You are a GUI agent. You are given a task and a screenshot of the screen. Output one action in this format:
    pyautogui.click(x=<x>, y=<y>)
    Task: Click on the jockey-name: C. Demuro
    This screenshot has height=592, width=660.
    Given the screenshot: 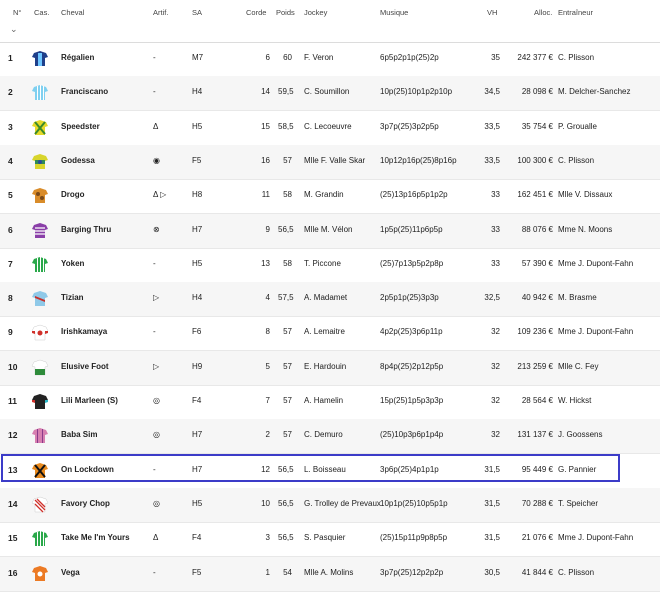 What is the action you would take?
    pyautogui.click(x=323, y=434)
    